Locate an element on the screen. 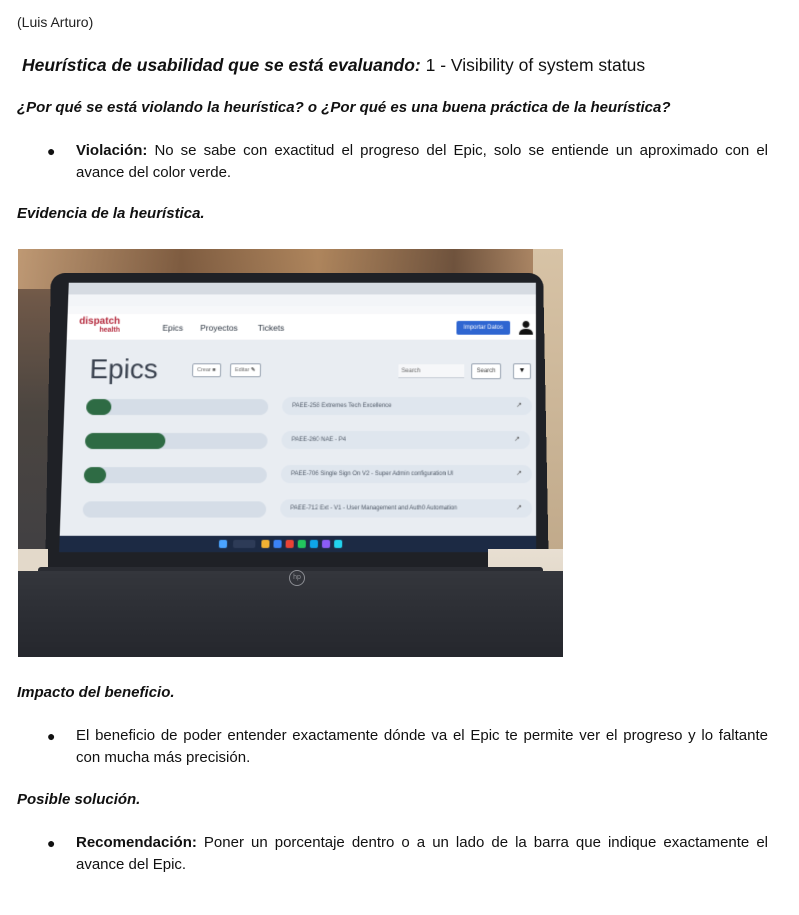  evidence-title: Evidencia de la heurística. is located at coordinates (111, 213).